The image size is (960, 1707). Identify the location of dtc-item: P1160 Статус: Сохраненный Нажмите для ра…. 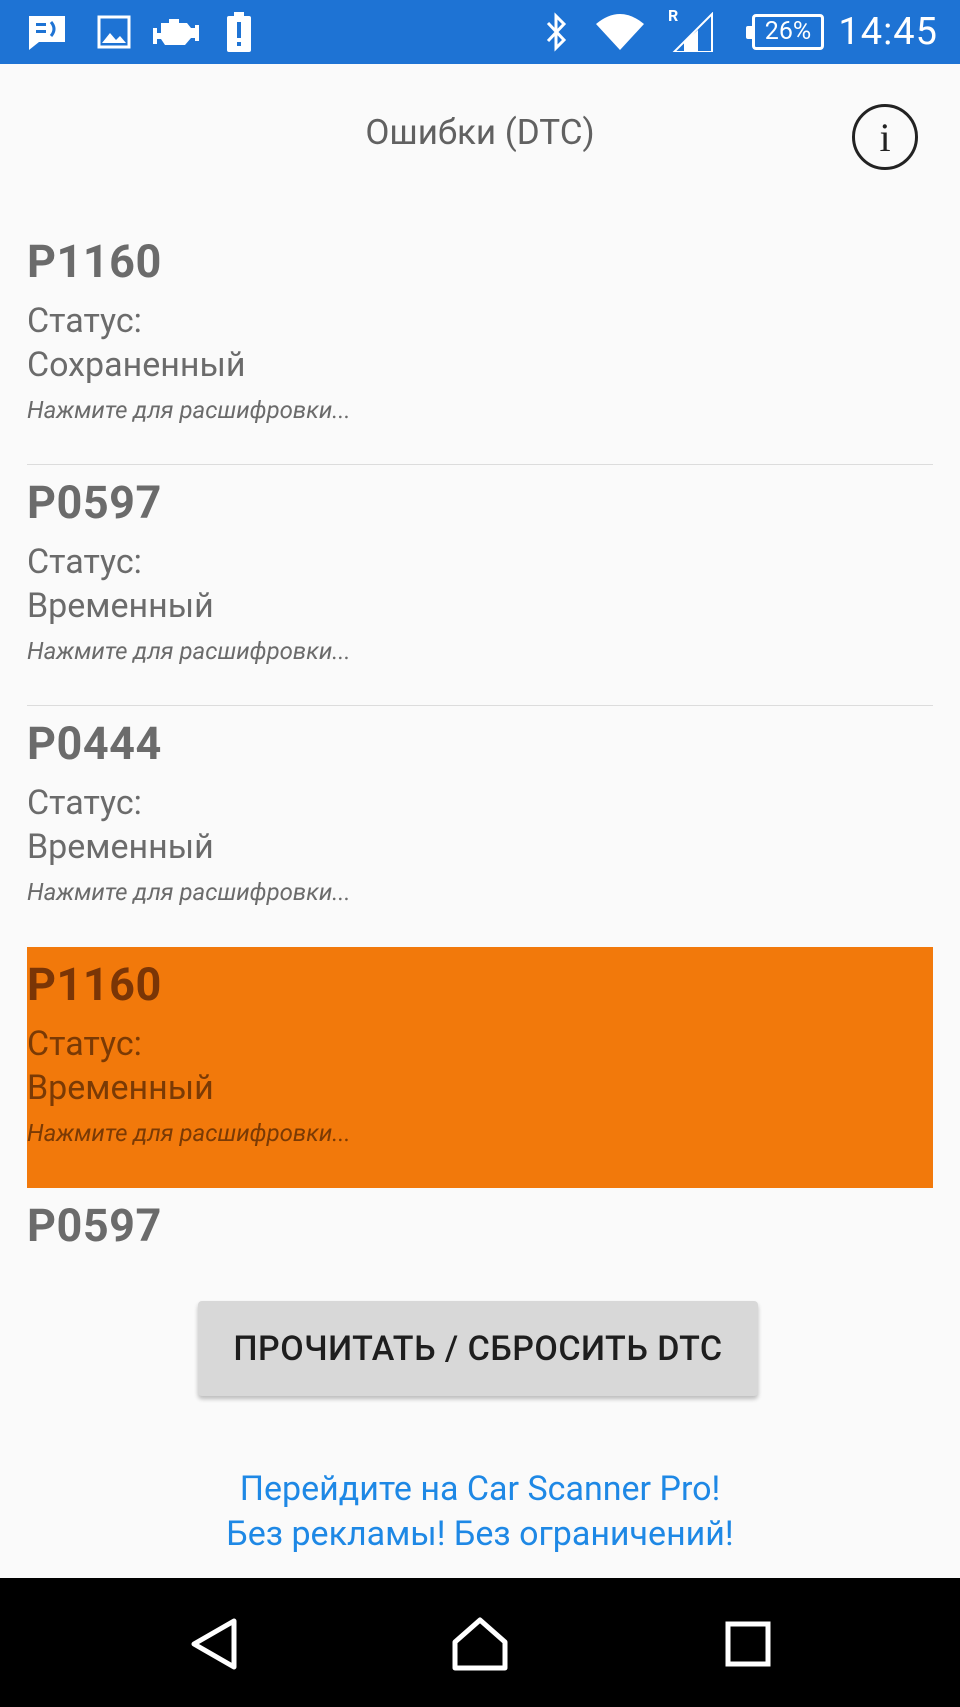
(480, 344).